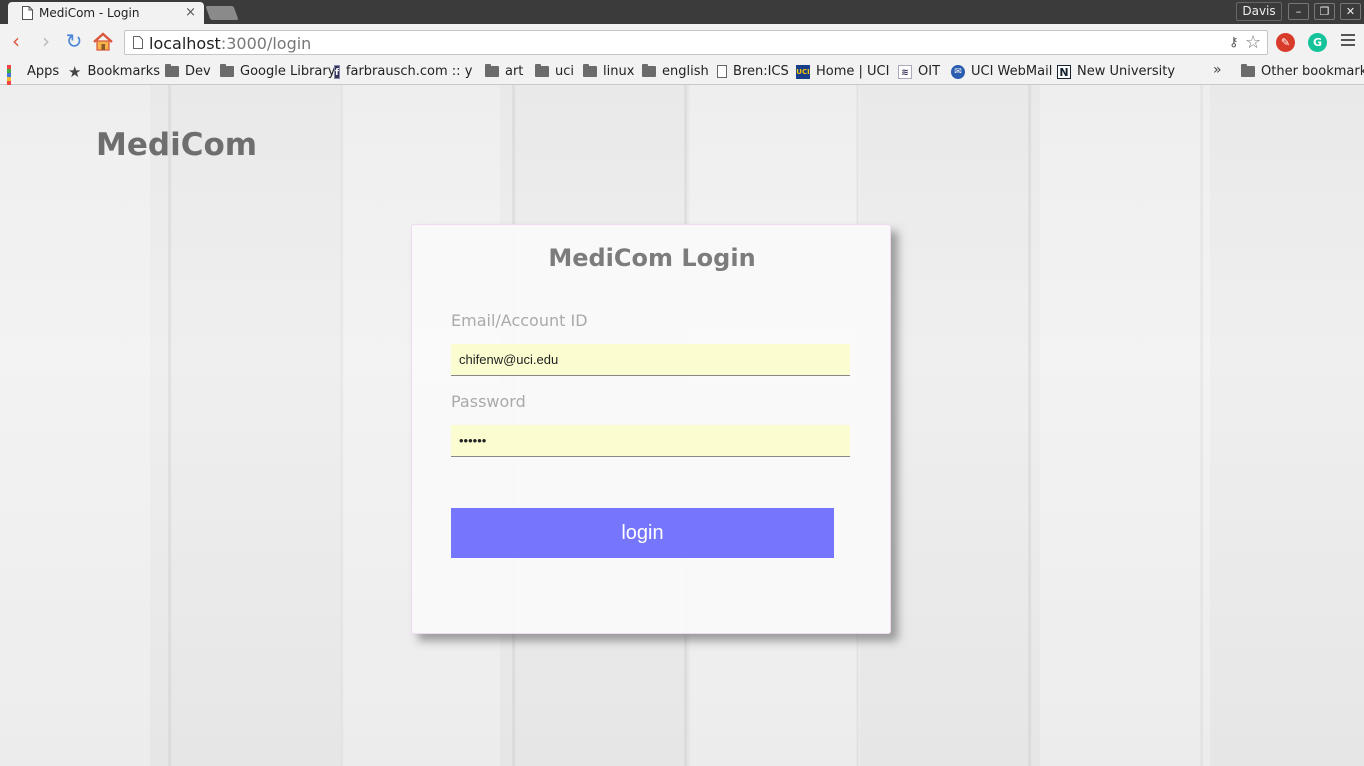  I want to click on bookmark-folder-english: english, so click(675, 71).